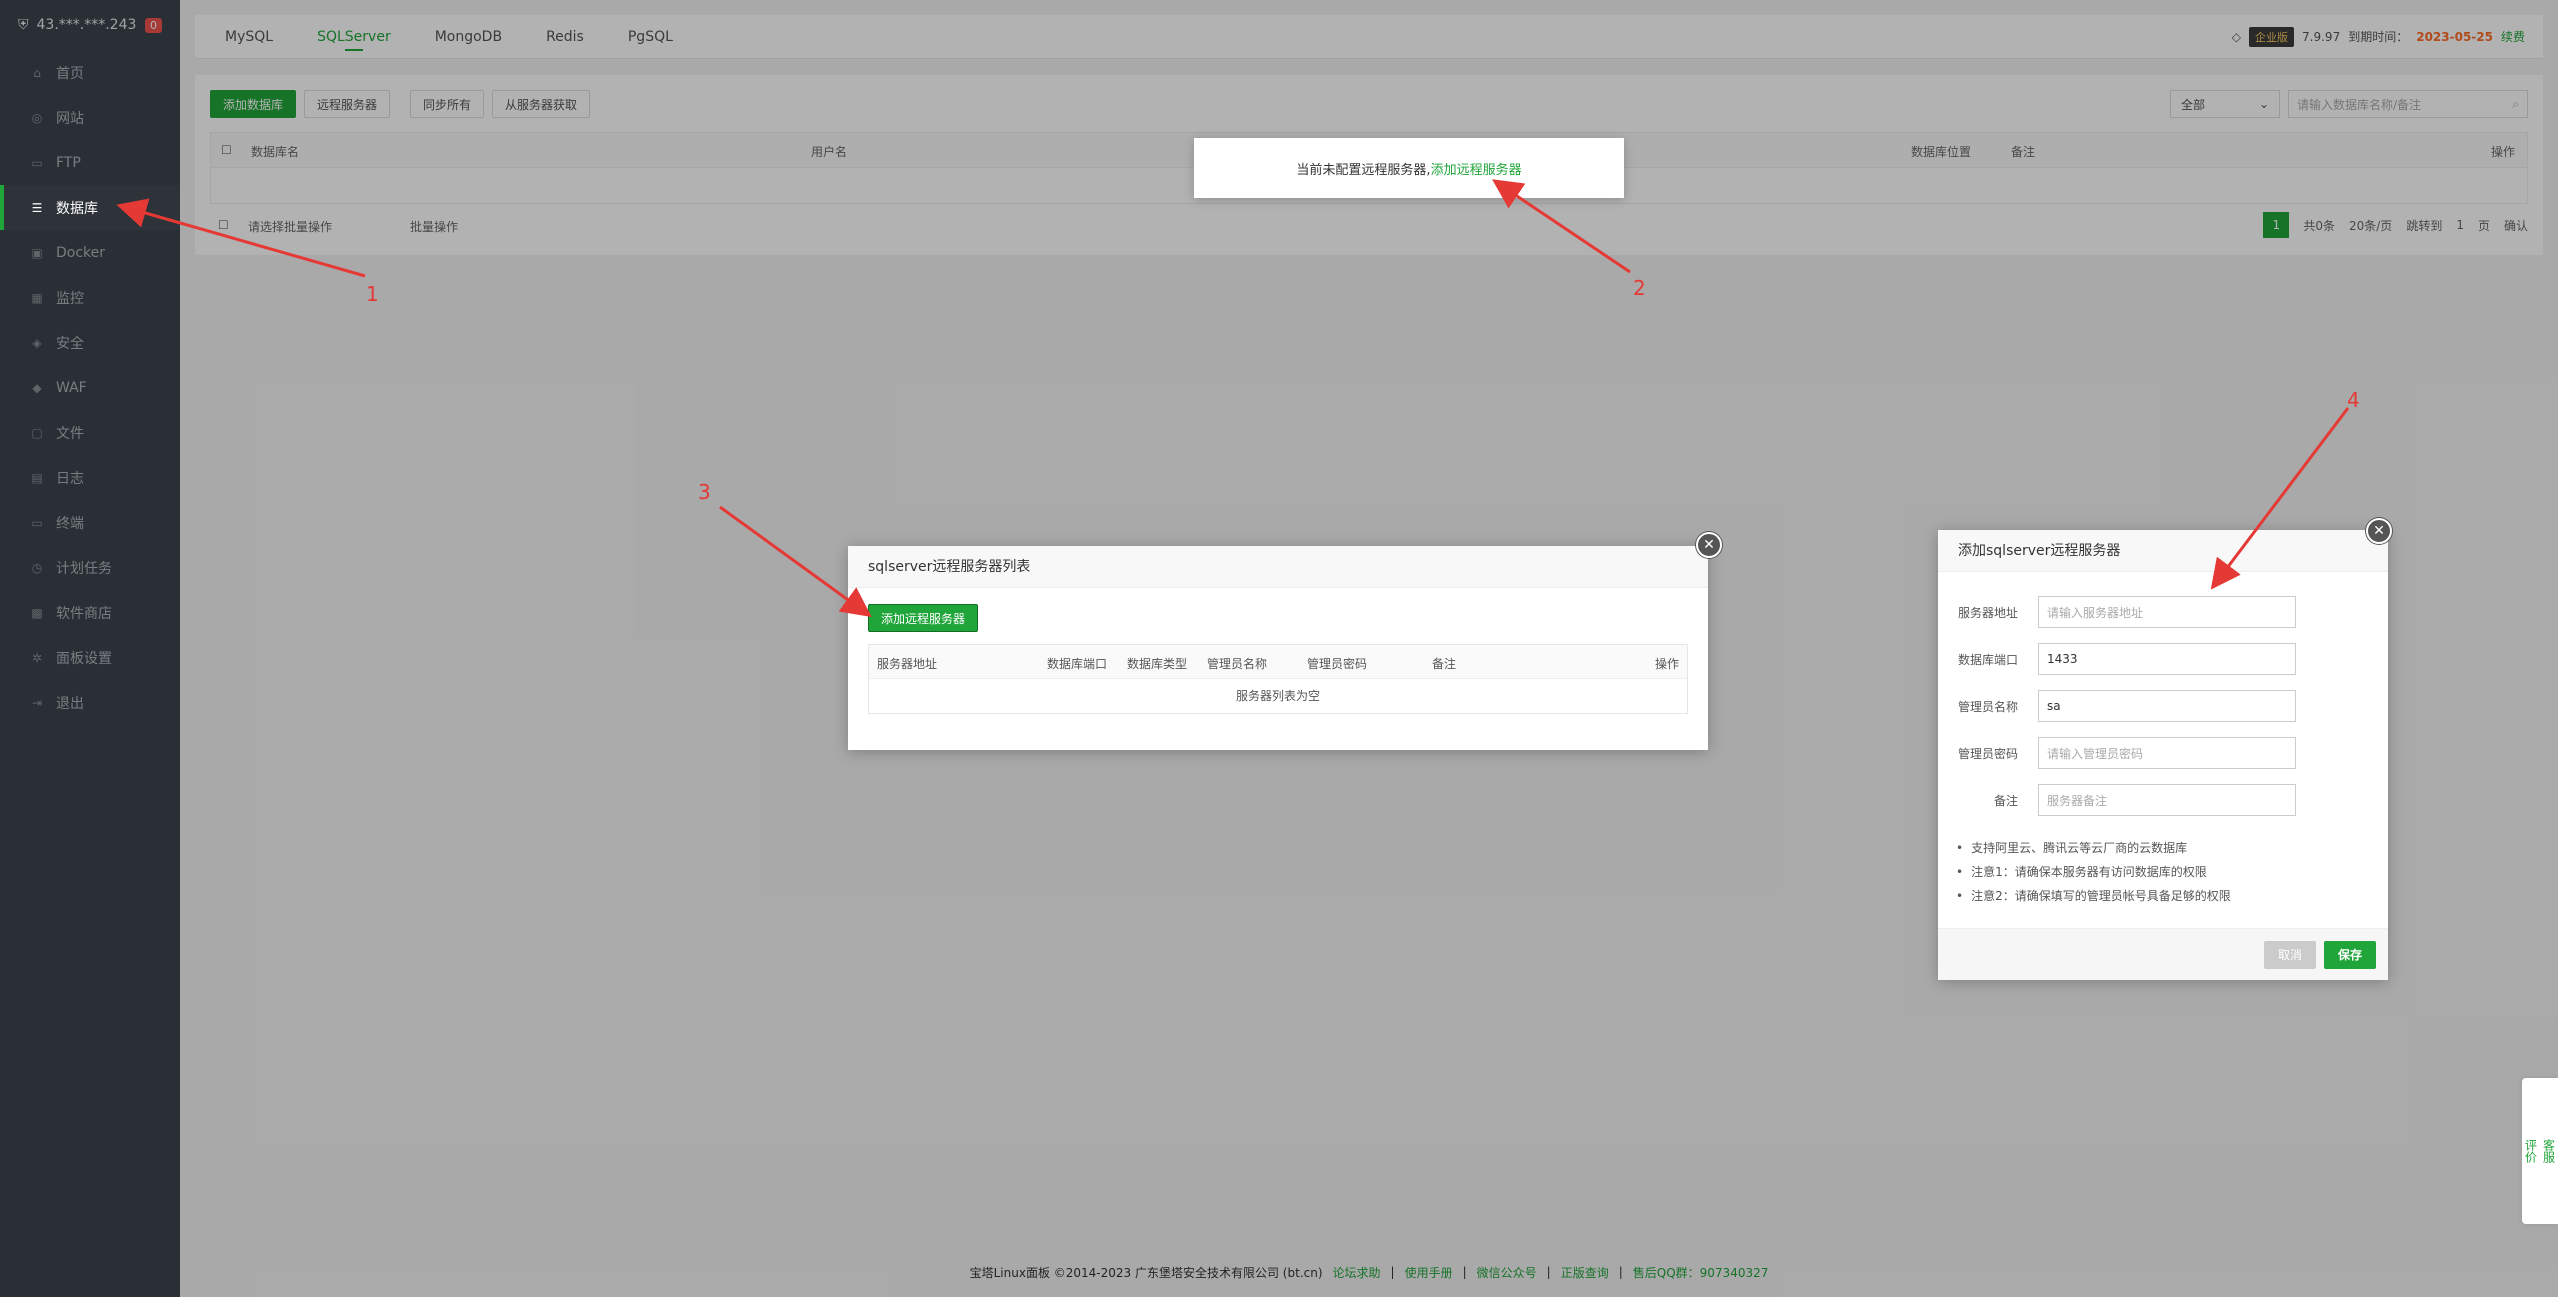  What do you see at coordinates (2093, 896) in the screenshot?
I see `tip-item: 注意2：请确保填写的管理员帐号具备足够的权限` at bounding box center [2093, 896].